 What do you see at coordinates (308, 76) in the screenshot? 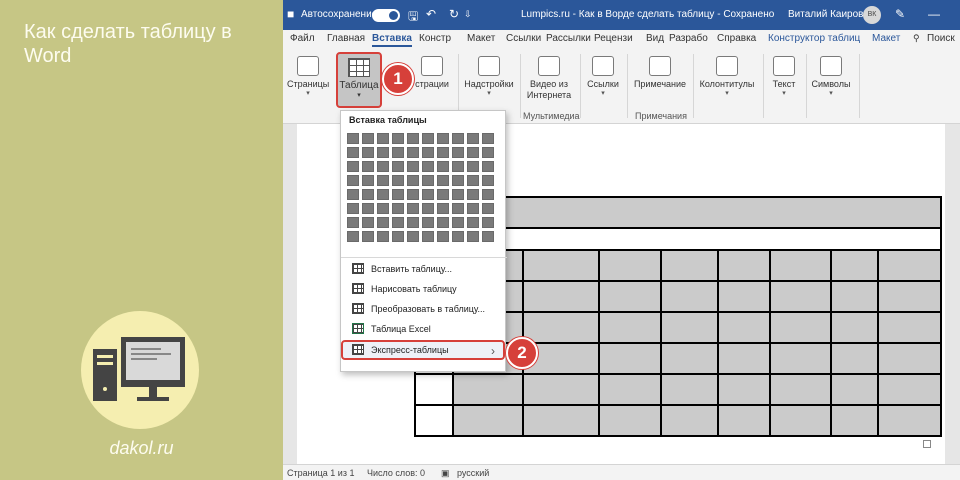
I see `pages-button: Страницы ▾` at bounding box center [308, 76].